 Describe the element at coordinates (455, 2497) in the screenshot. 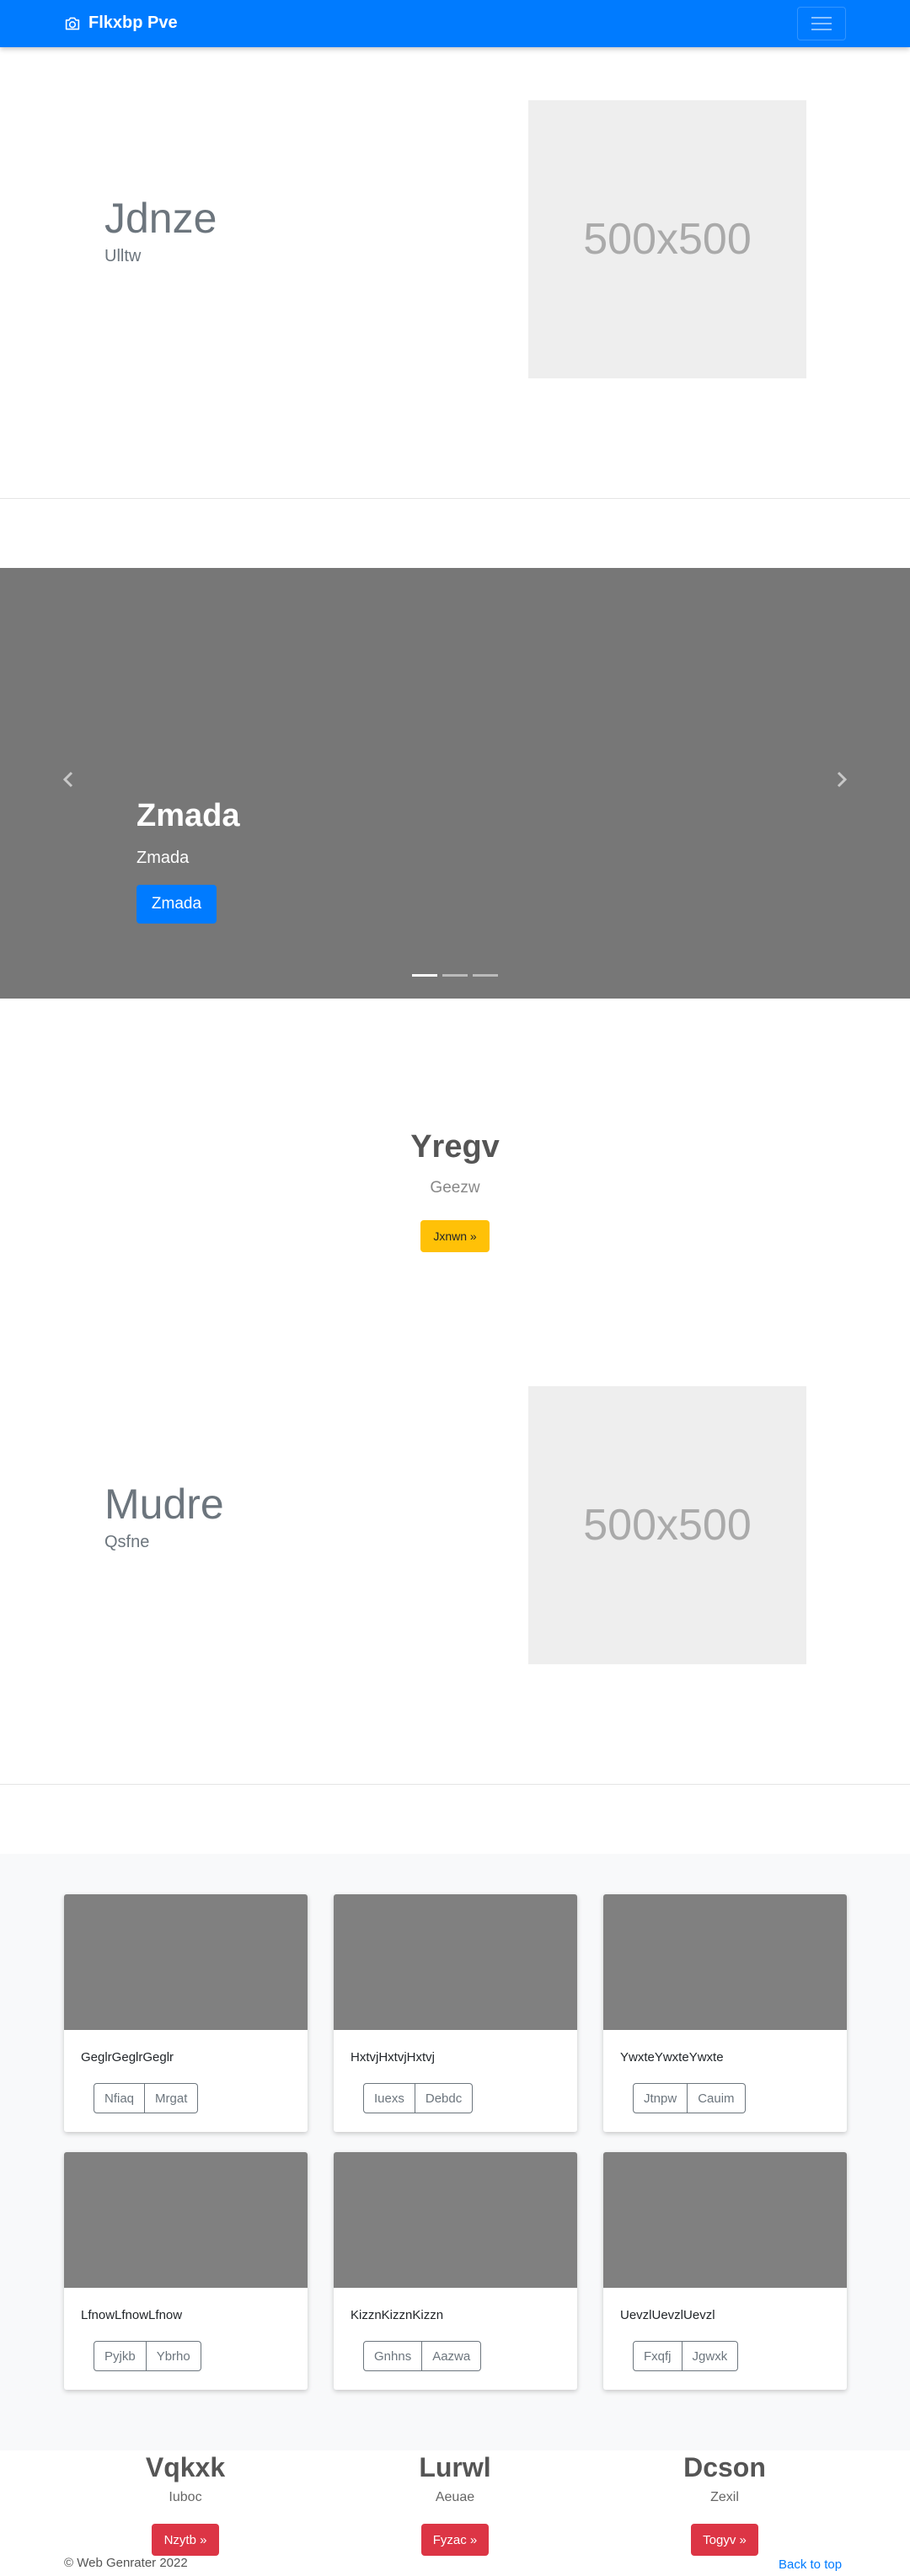

I see `column-text: Aeuae` at that location.